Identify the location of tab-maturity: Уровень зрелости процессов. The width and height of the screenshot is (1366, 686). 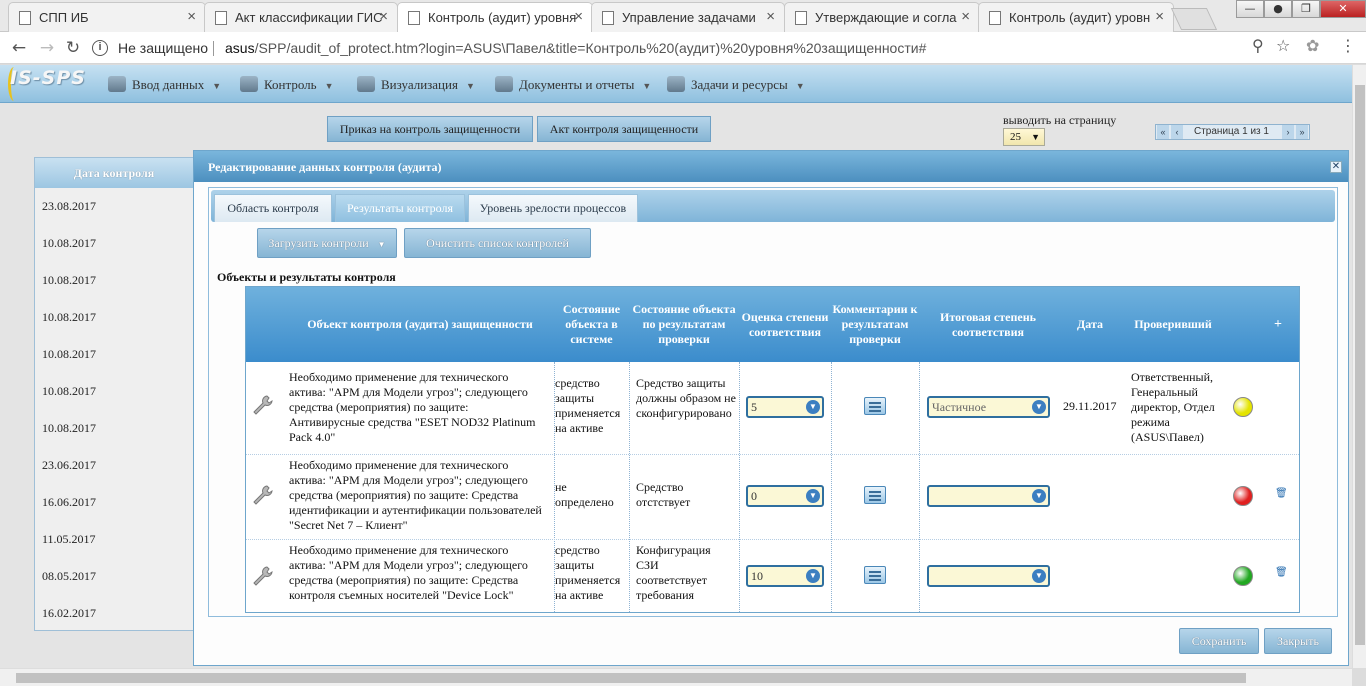
(553, 208).